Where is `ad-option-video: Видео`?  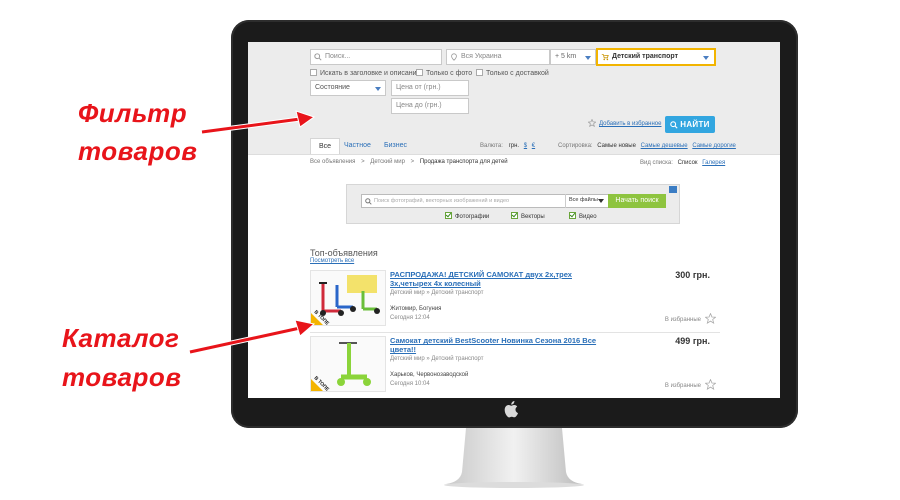 ad-option-video: Видео is located at coordinates (583, 216).